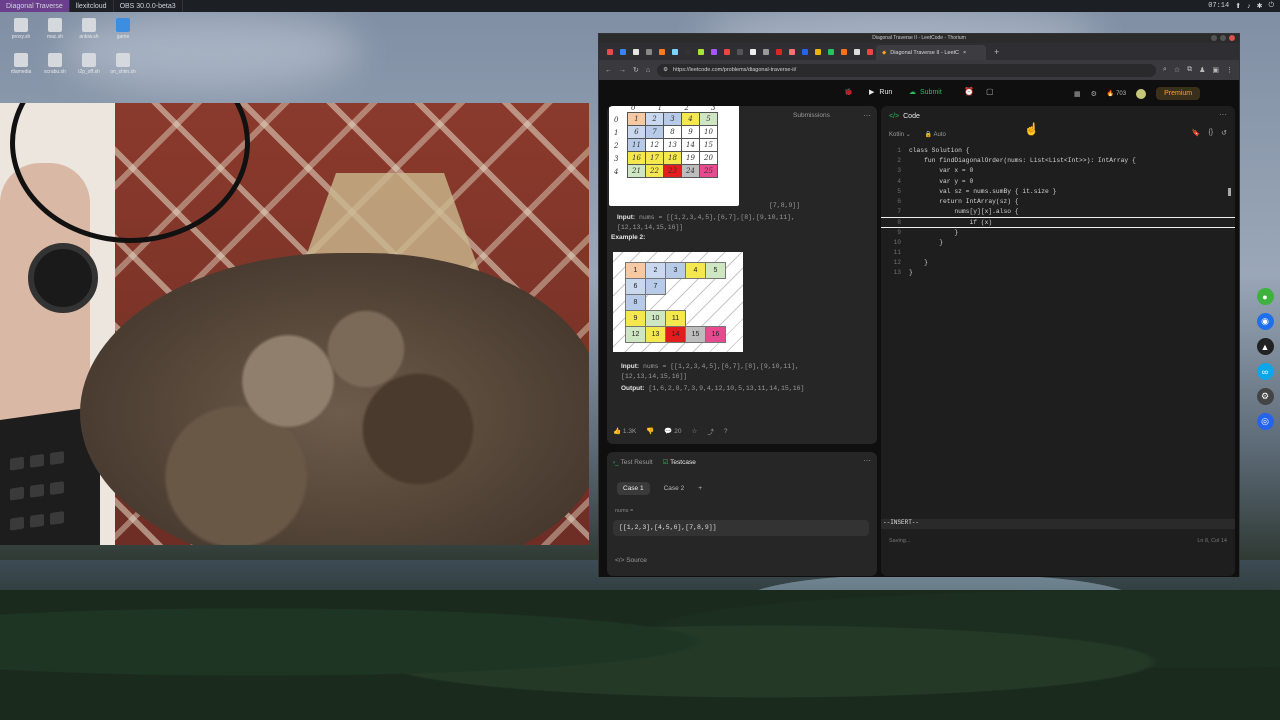 The height and width of the screenshot is (720, 1280). I want to click on settings-icon: ⚙, so click(1094, 94).